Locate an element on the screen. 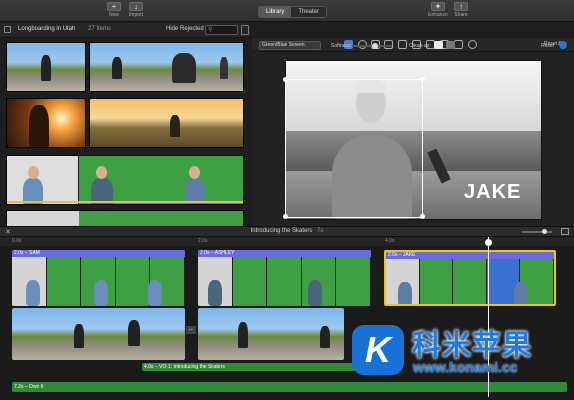 Image resolution: width=574 pixels, height=400 pixels. playhead-knob is located at coordinates (488, 242).